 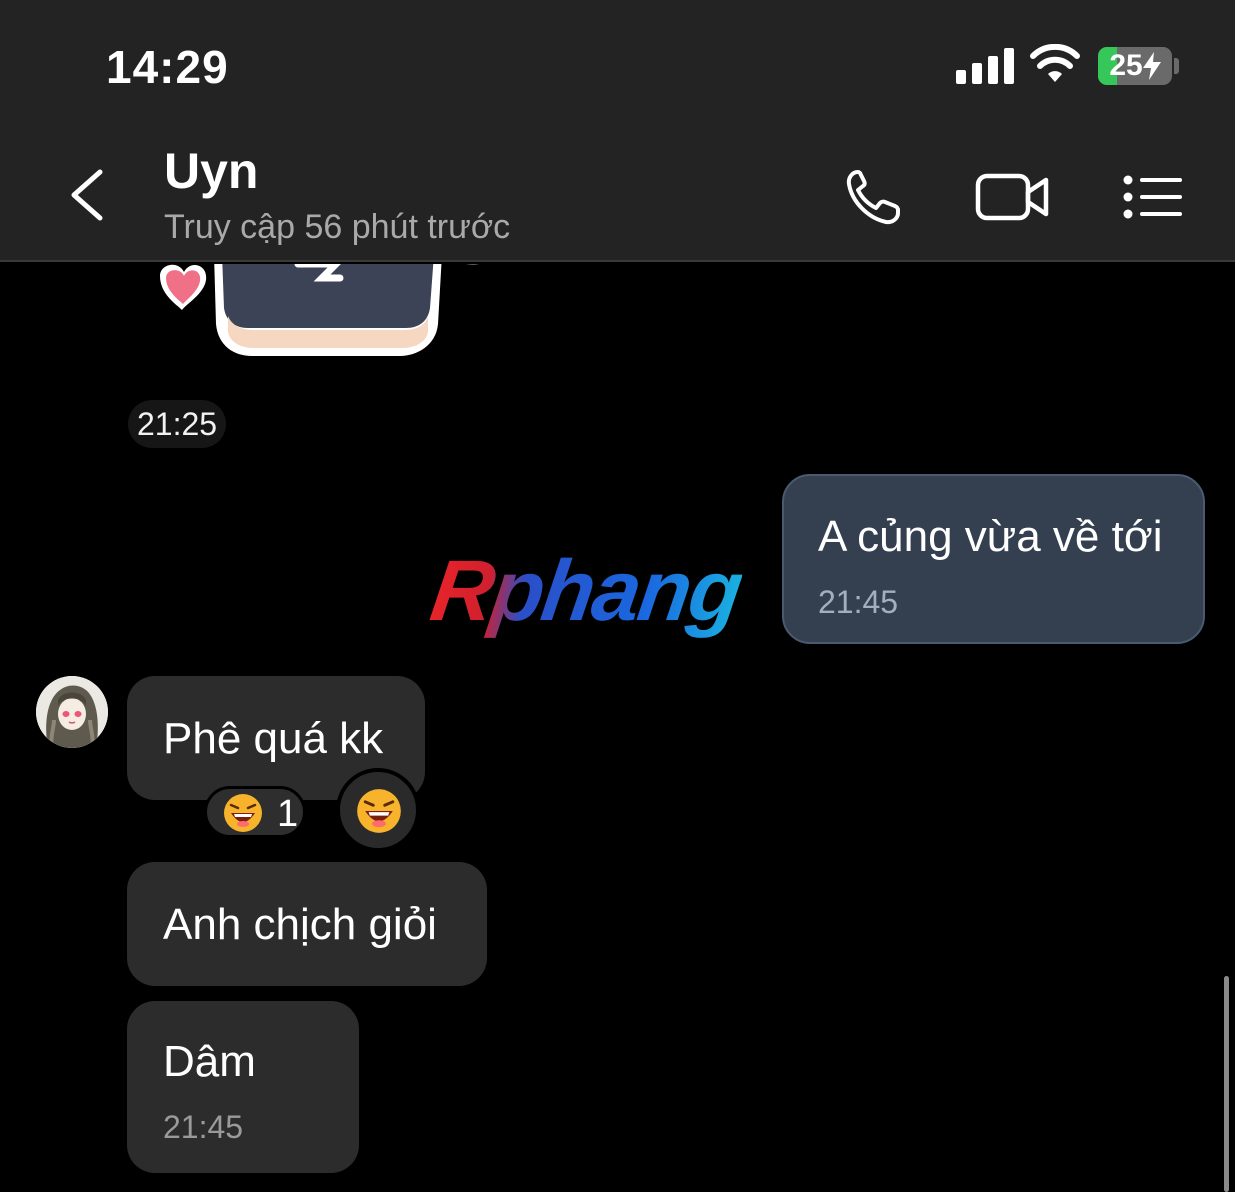 What do you see at coordinates (1151, 66) in the screenshot?
I see `lightning-bolt-icon` at bounding box center [1151, 66].